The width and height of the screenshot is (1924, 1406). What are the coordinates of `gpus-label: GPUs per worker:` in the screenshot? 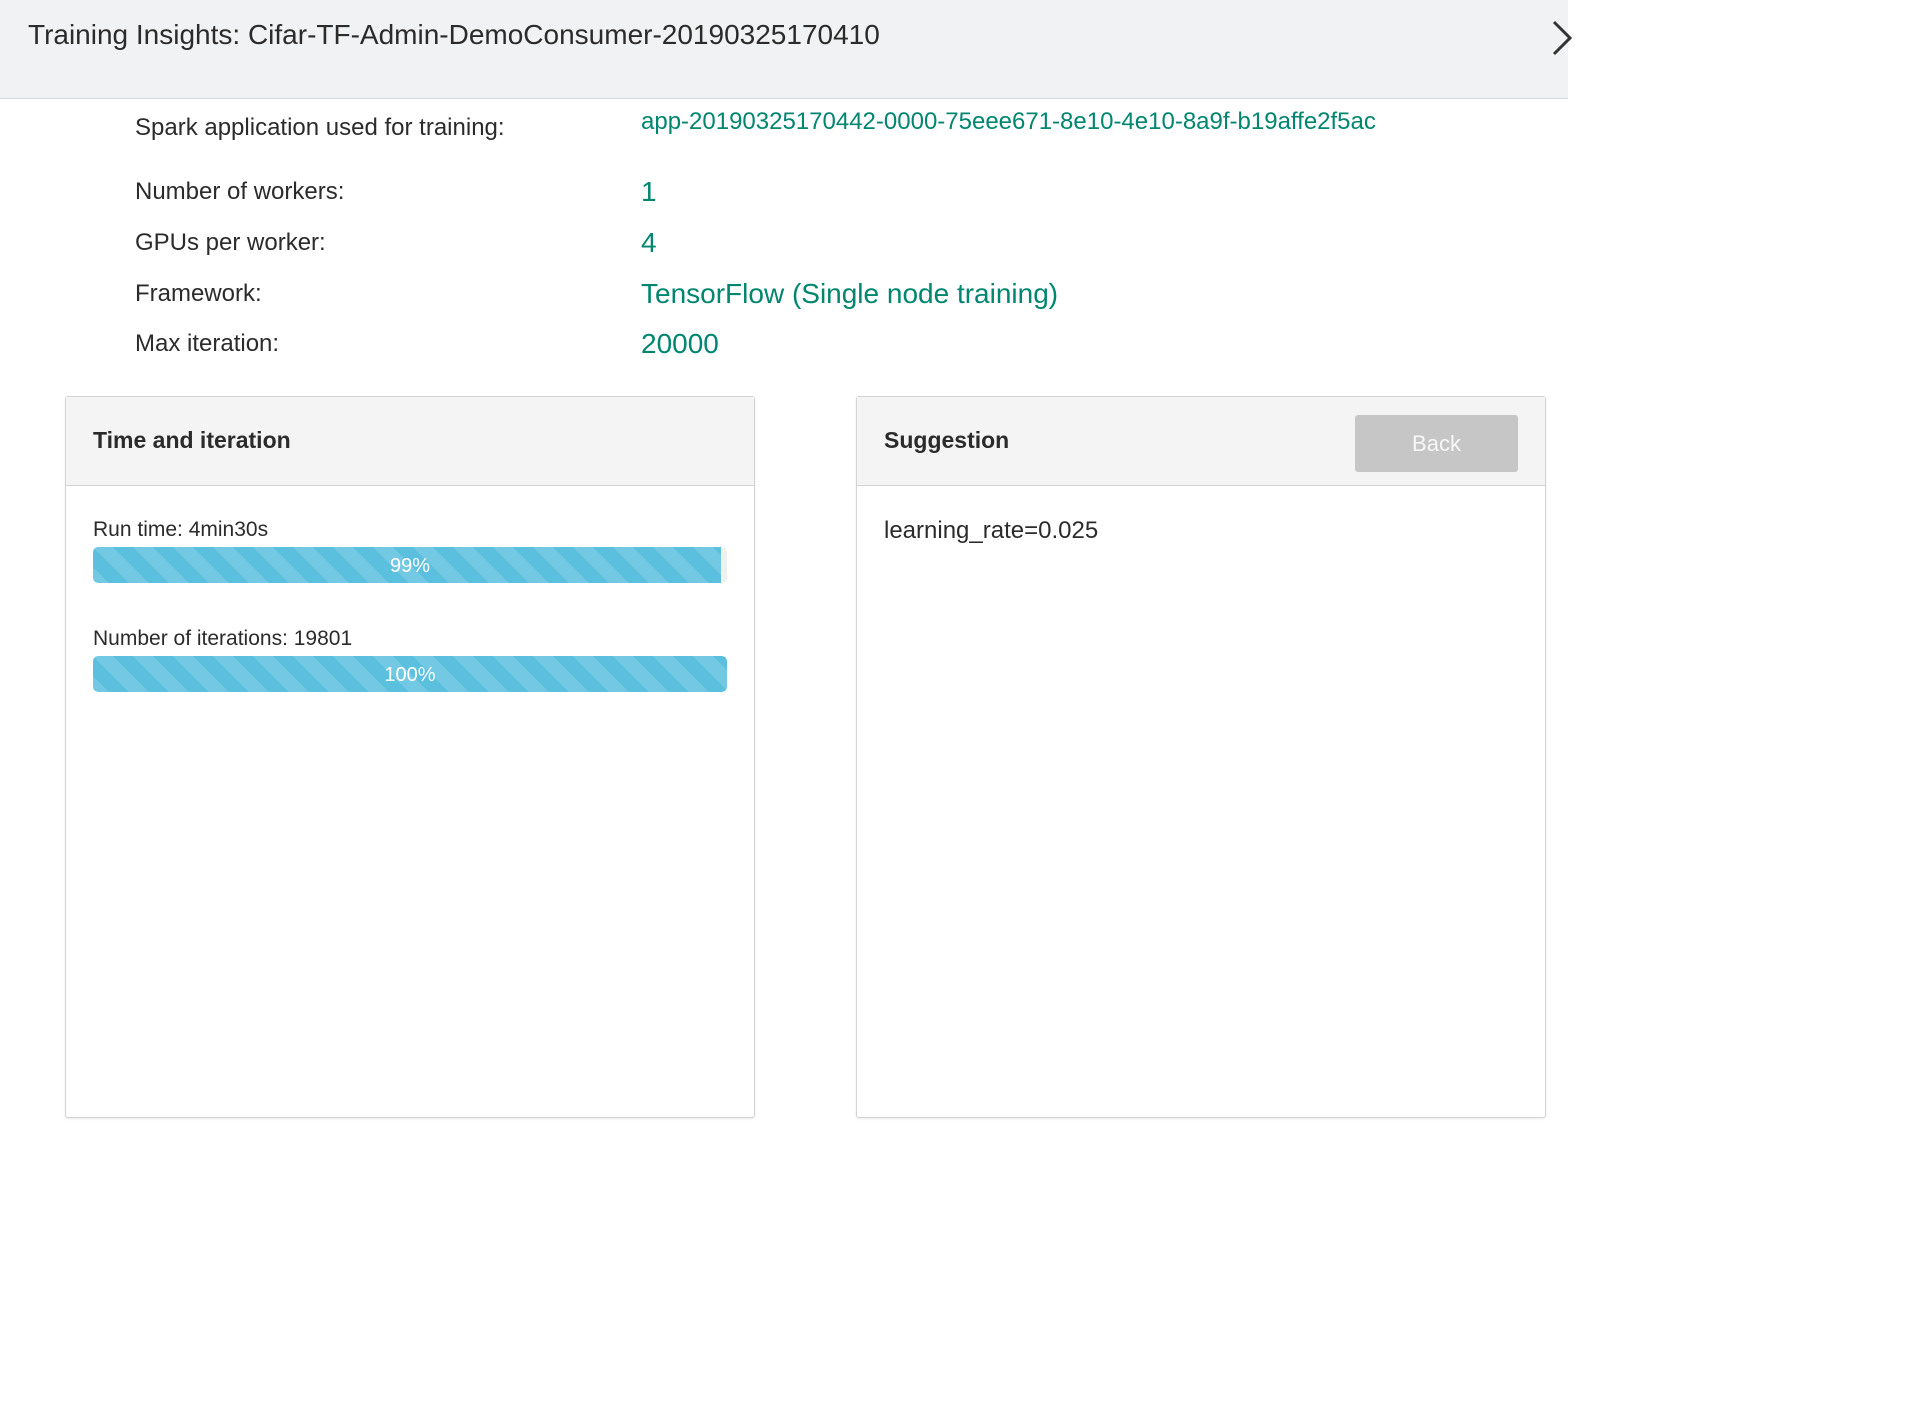 It's located at (230, 242).